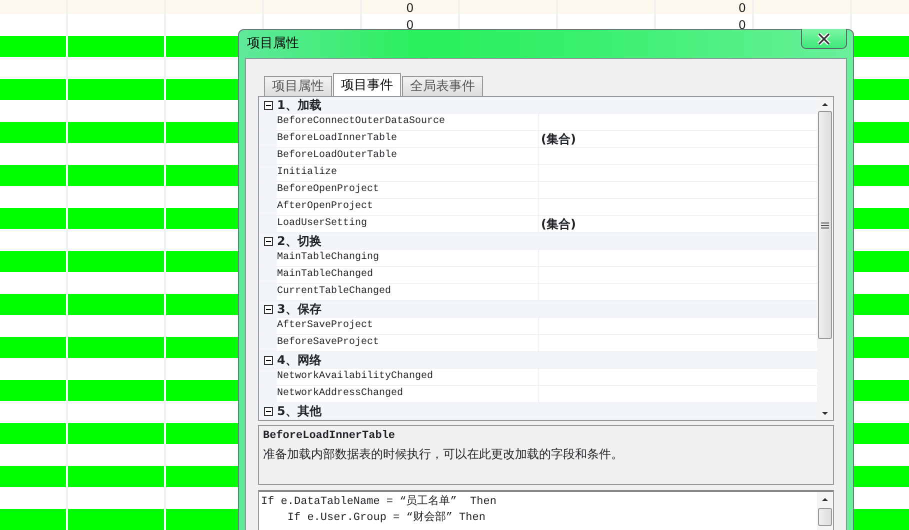  Describe the element at coordinates (386, 518) in the screenshot. I see `code-line: If e.User.Group = “财会部” Then` at that location.